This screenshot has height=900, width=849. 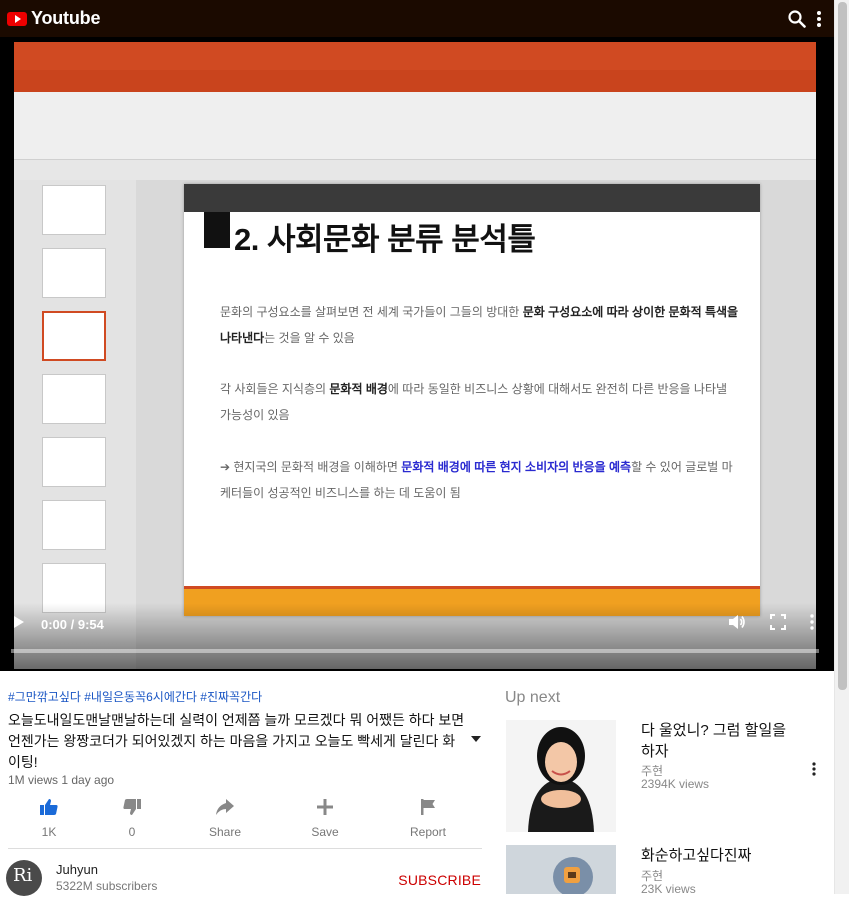 I want to click on youtube-logo: Youtube, so click(x=53, y=18).